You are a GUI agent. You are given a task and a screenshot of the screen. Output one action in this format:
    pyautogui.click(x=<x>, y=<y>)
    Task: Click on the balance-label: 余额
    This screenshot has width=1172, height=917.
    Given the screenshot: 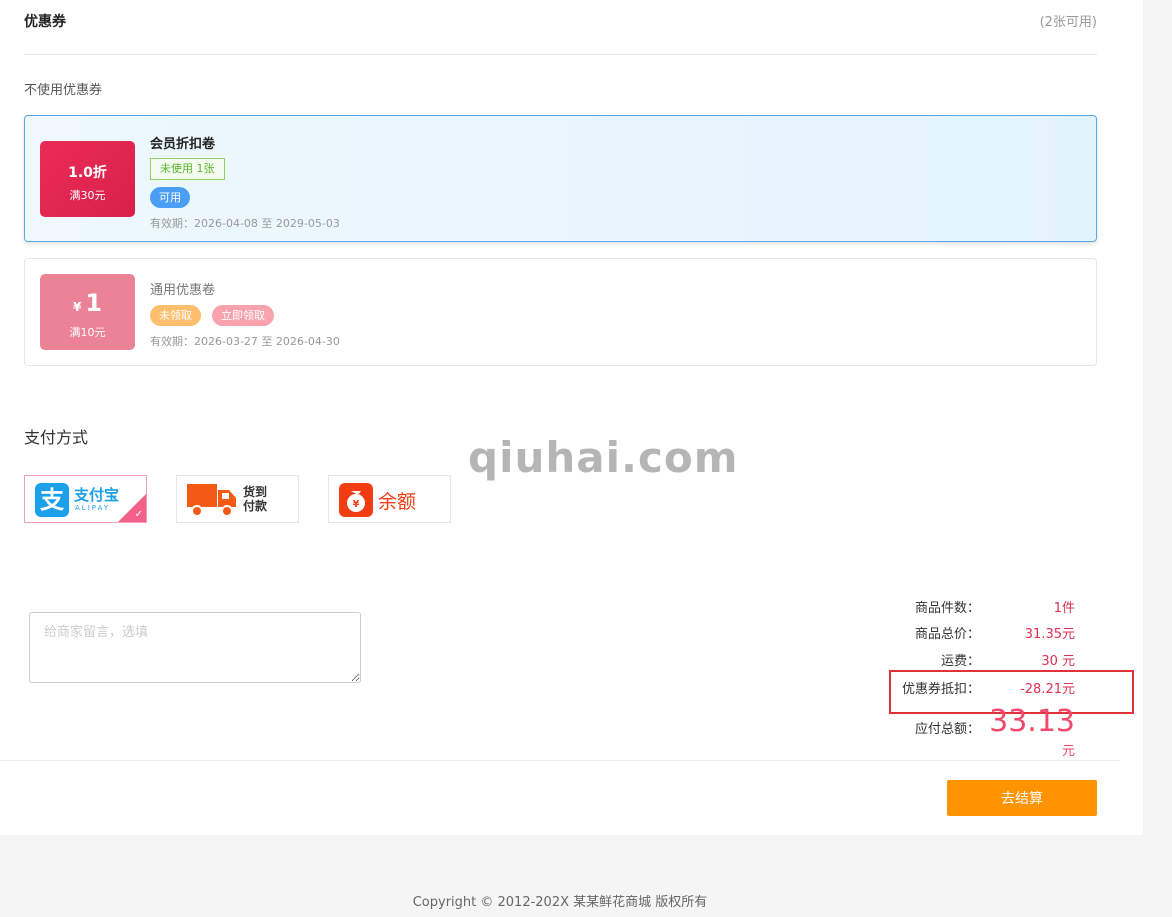 What is the action you would take?
    pyautogui.click(x=397, y=502)
    